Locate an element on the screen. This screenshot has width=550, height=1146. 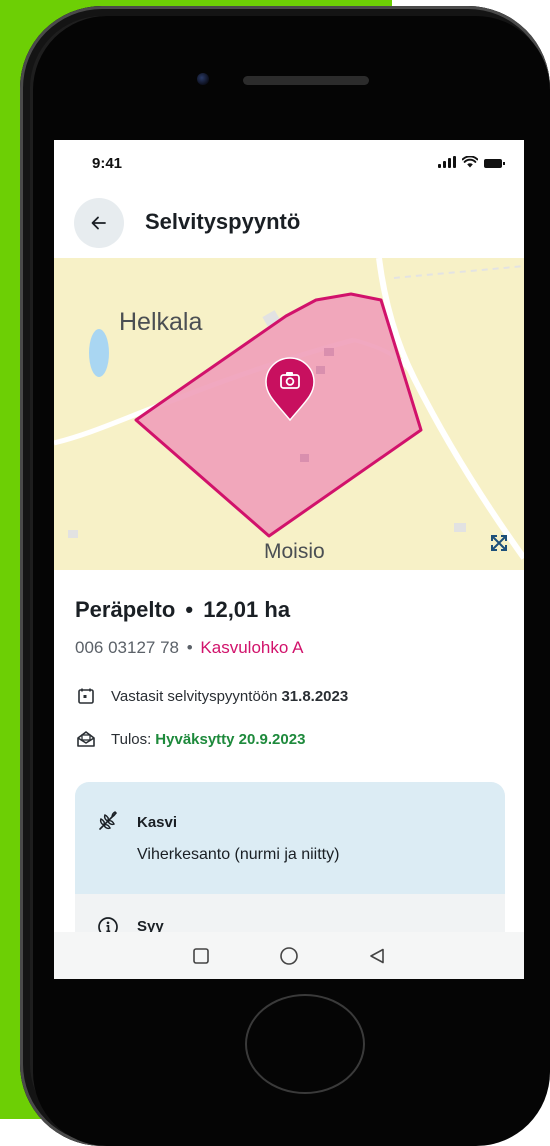
earpiece-speaker is located at coordinates (306, 80).